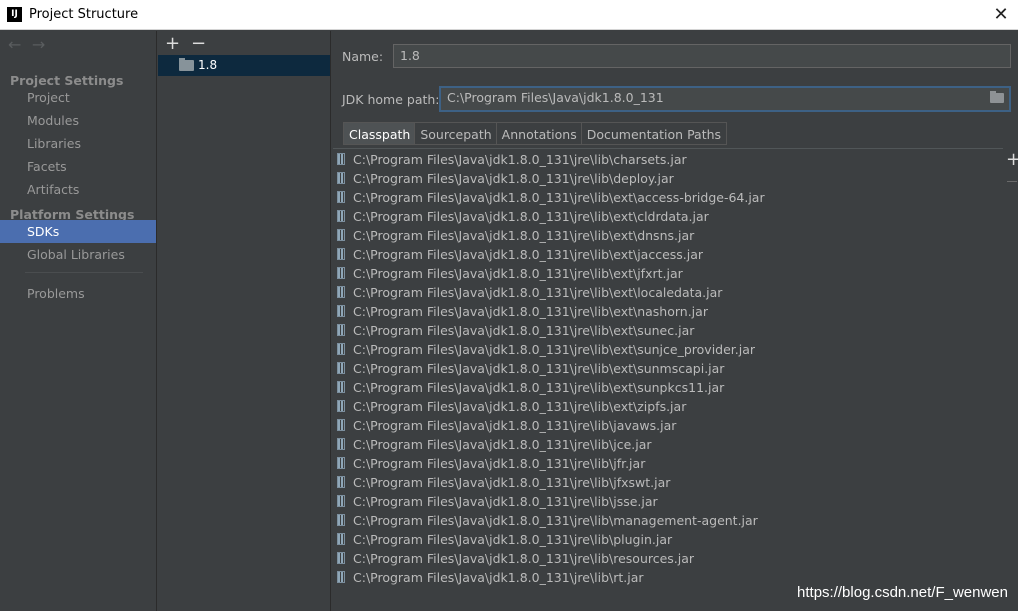  Describe the element at coordinates (78, 97) in the screenshot. I see `sidebar-item-project: Project` at that location.